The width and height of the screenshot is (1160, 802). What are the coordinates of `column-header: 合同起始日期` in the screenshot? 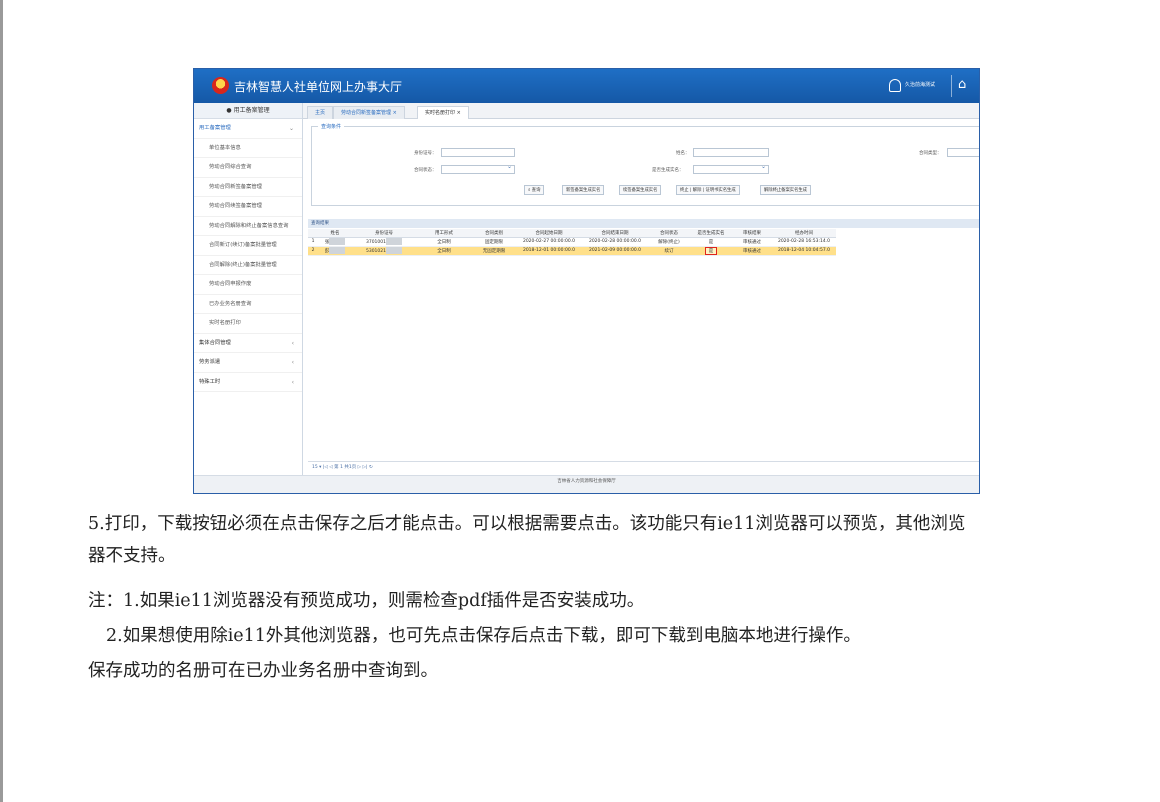 It's located at (549, 233).